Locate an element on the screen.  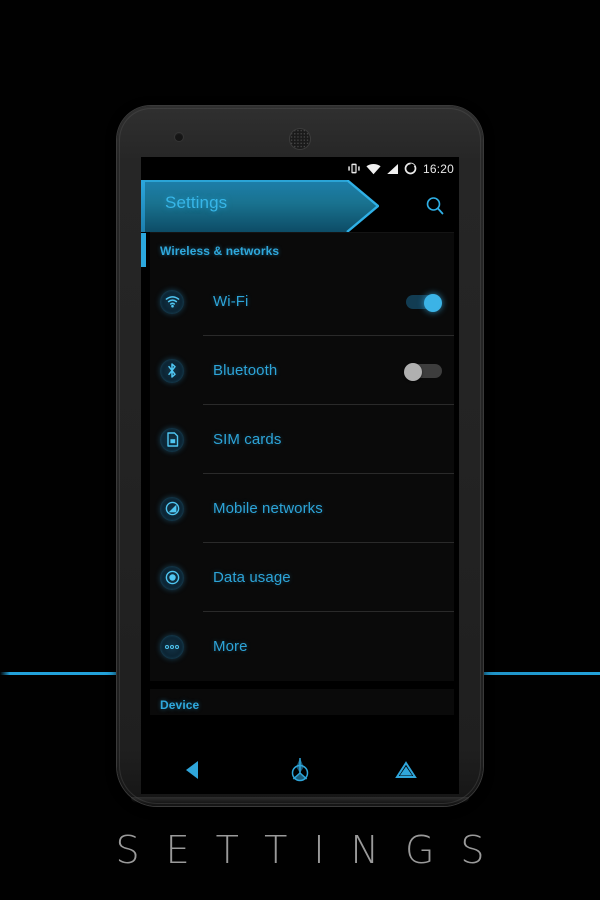
search-icon is located at coordinates (435, 206).